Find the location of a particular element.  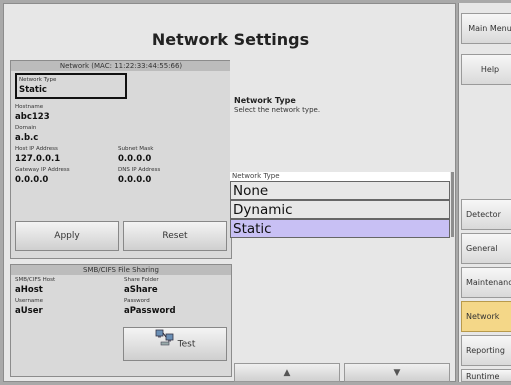

option-dynamic: Dynamic is located at coordinates (340, 209).